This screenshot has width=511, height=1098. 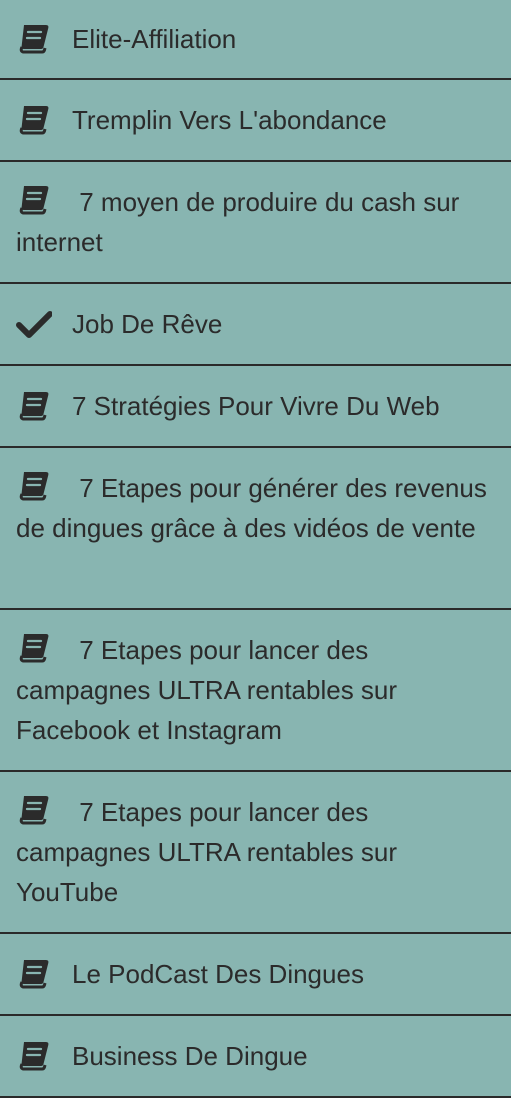 I want to click on menu-item-tremplin: Tremplin Vers L'abondance, so click(x=255, y=121).